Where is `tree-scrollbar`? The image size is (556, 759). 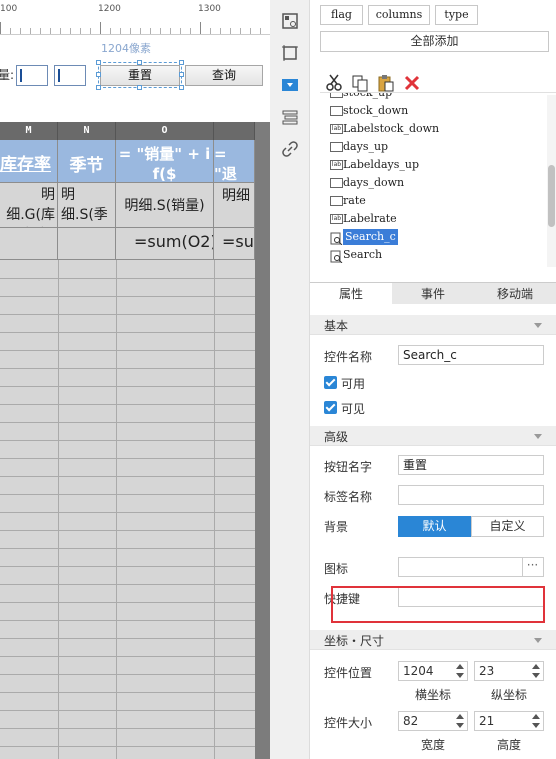 tree-scrollbar is located at coordinates (551, 181).